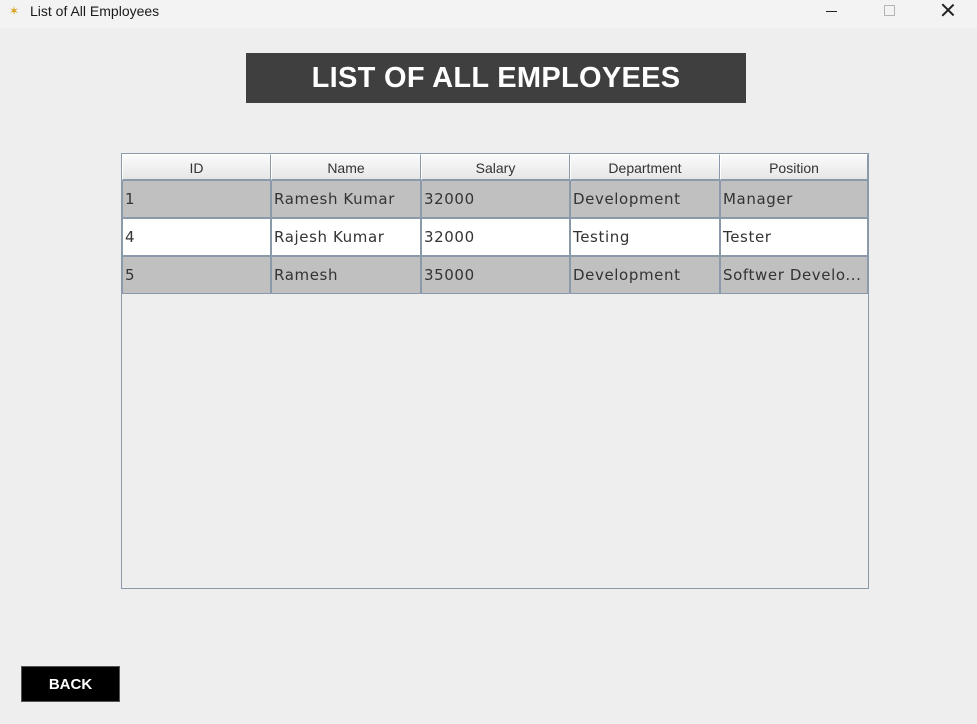 The height and width of the screenshot is (724, 977). Describe the element at coordinates (948, 10) in the screenshot. I see `close-icon` at that location.